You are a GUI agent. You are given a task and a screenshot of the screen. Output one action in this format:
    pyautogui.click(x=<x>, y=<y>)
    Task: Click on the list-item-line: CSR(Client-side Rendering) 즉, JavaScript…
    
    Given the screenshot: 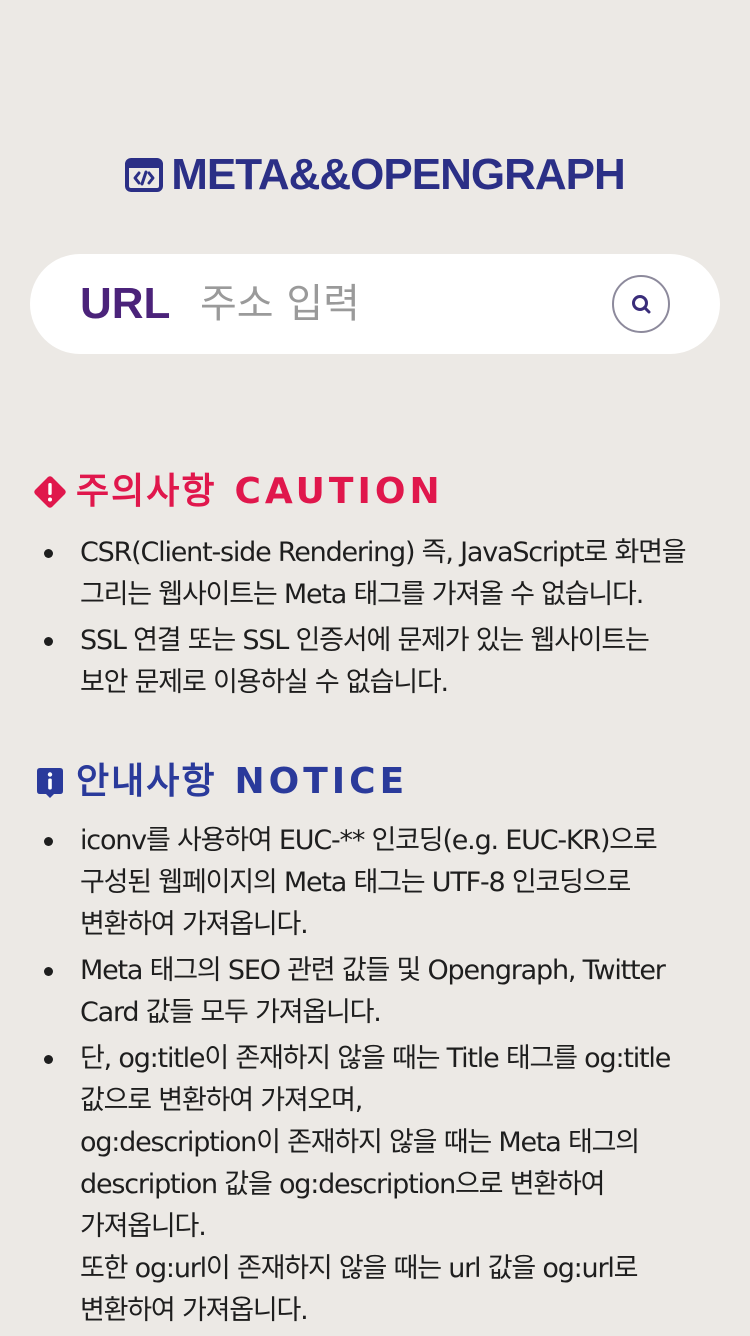 What is the action you would take?
    pyautogui.click(x=383, y=552)
    